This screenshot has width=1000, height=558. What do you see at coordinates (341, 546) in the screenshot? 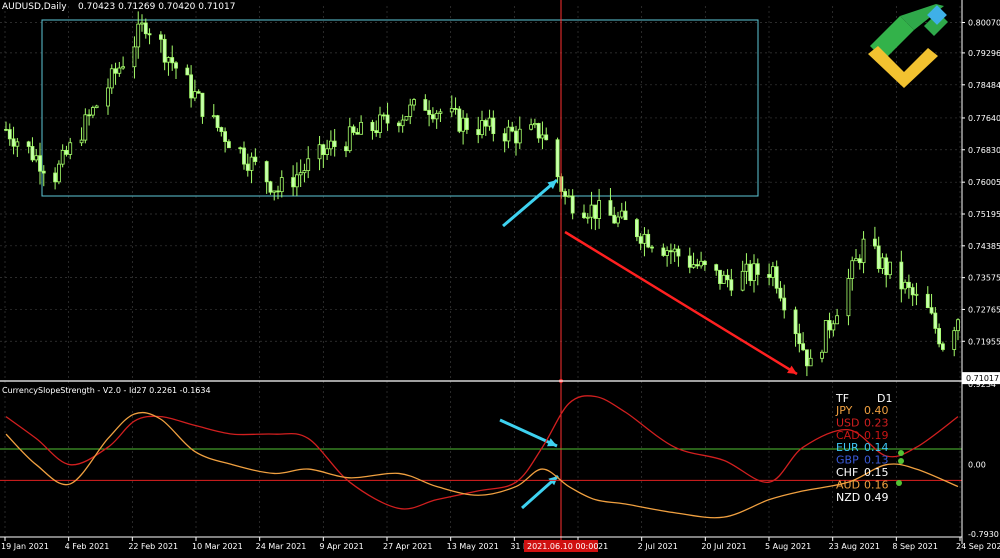
I see `time-axis-label: 9 Apr 2021` at bounding box center [341, 546].